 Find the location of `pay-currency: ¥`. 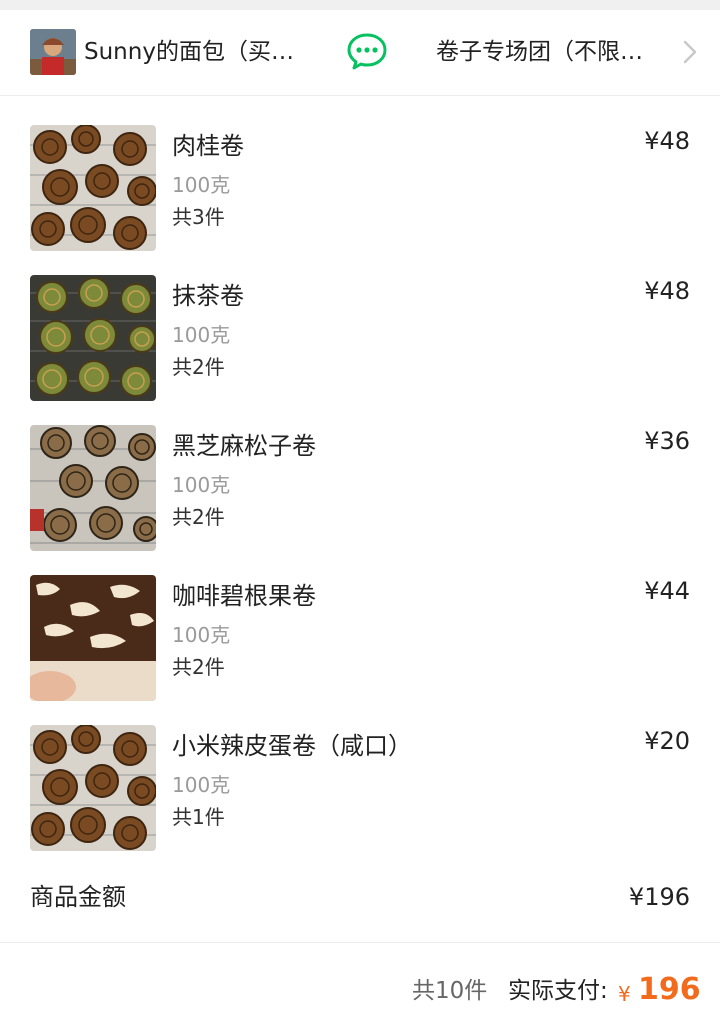

pay-currency: ¥ is located at coordinates (624, 994).